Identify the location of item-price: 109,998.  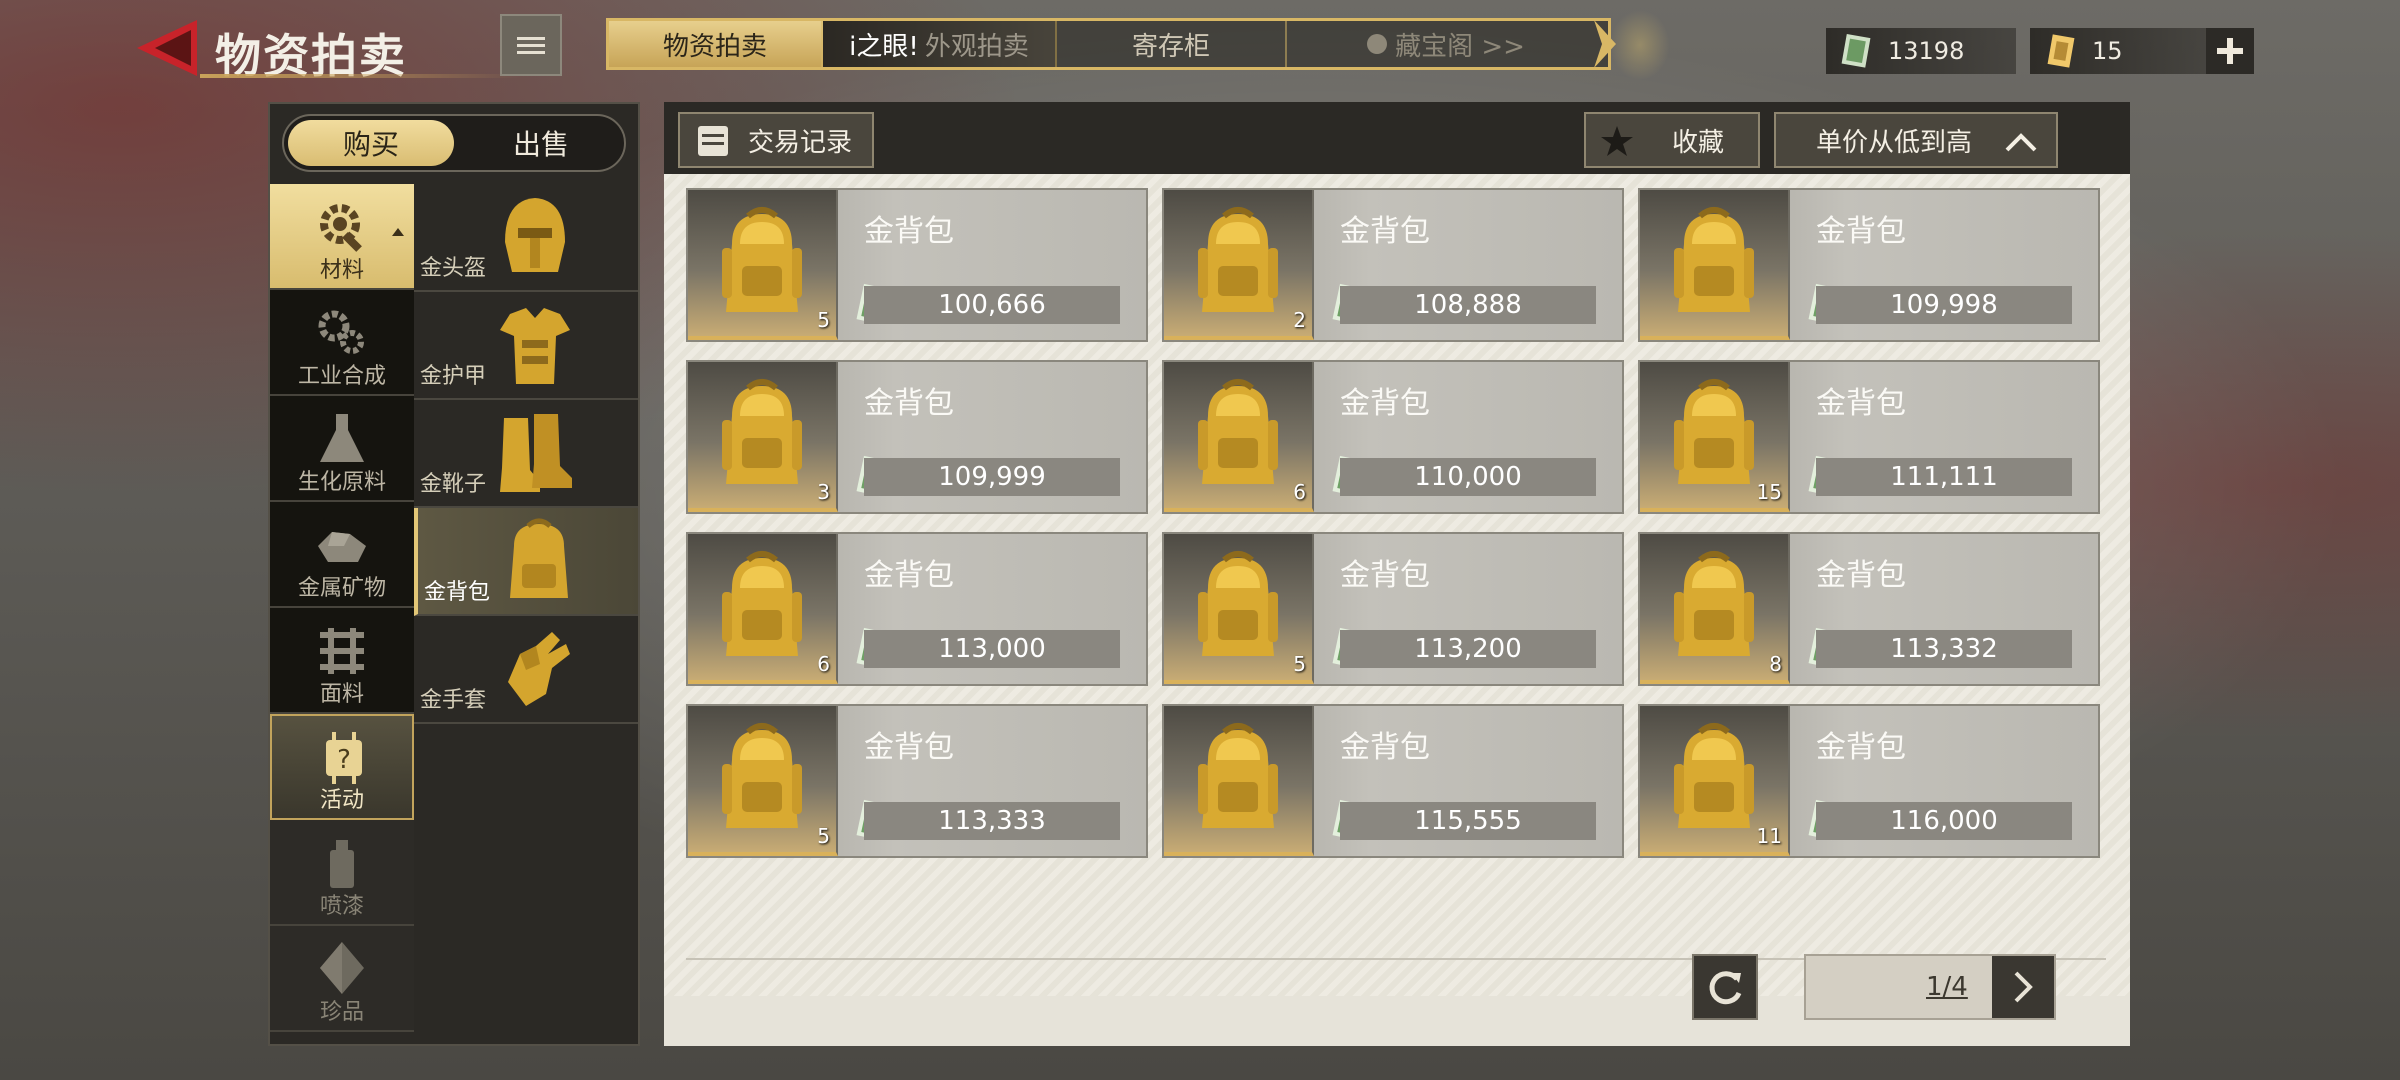
(1944, 305).